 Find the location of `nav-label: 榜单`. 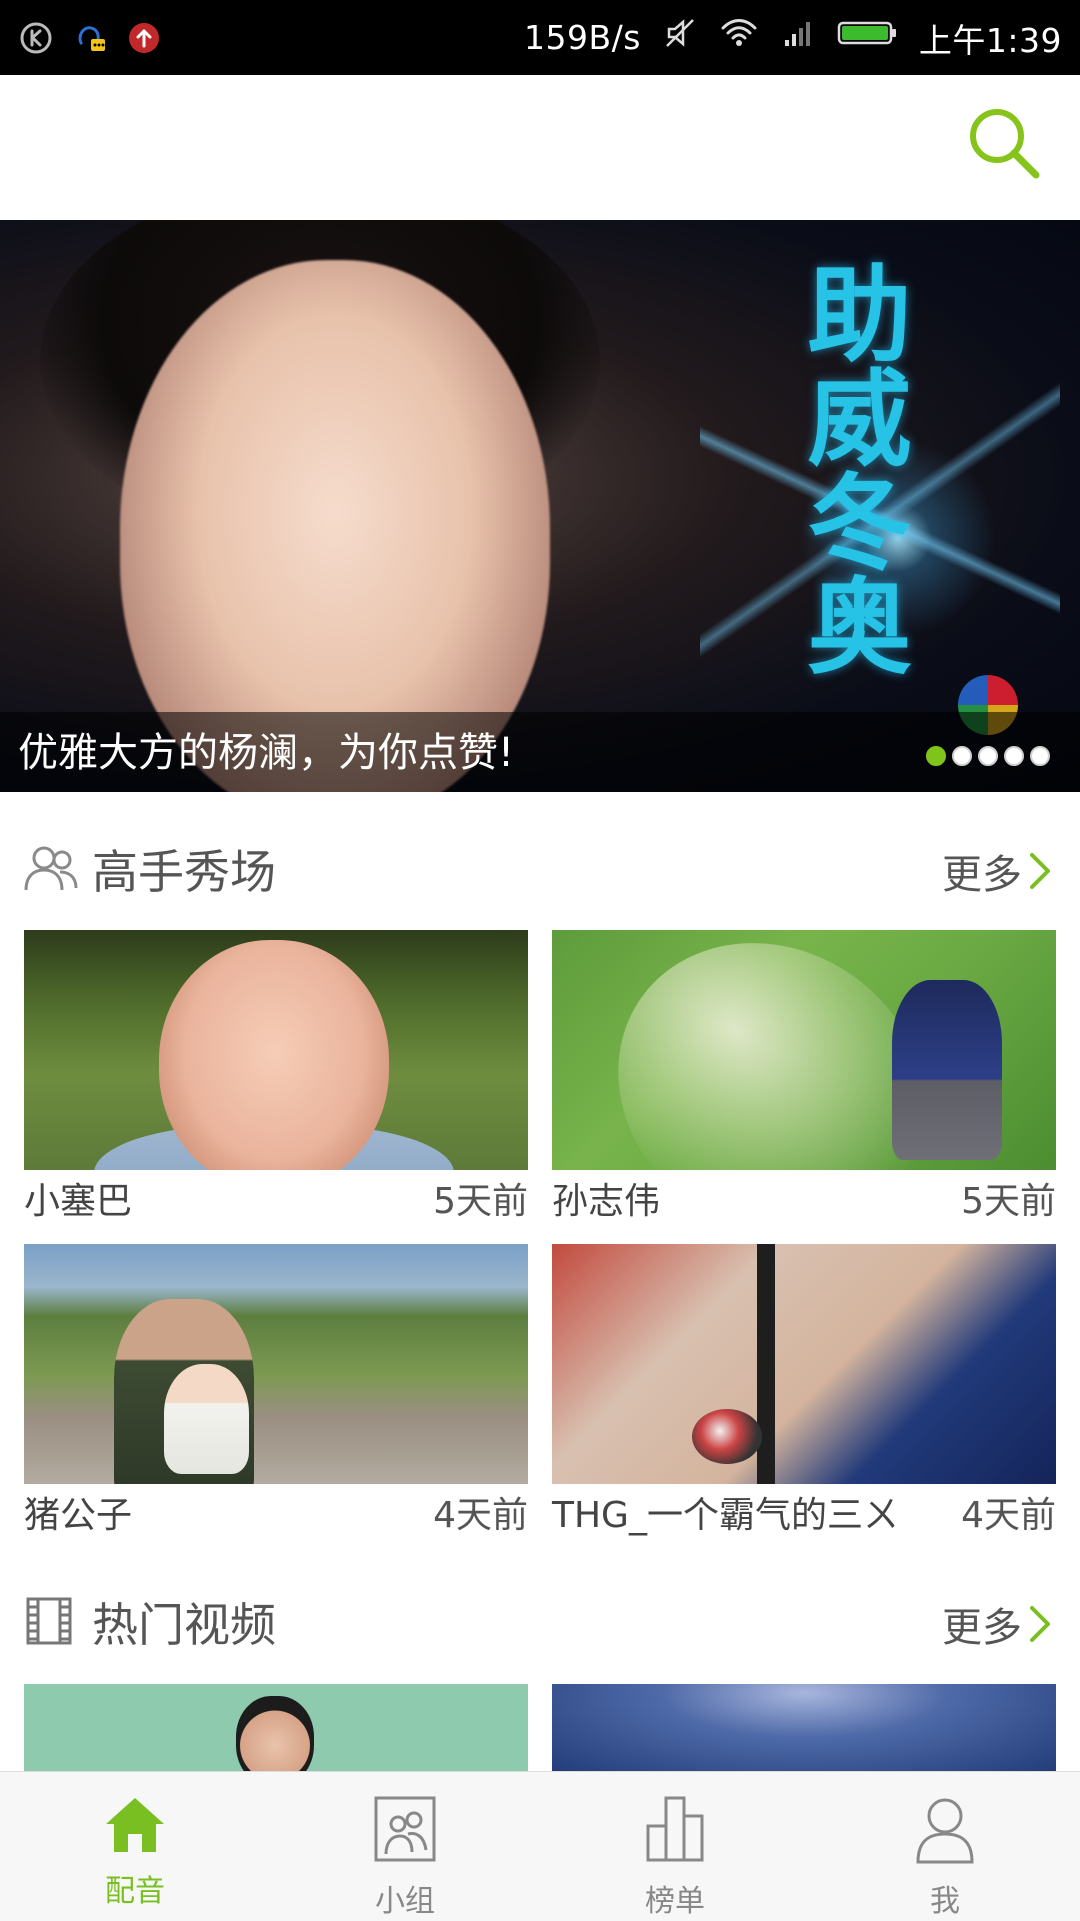

nav-label: 榜单 is located at coordinates (675, 1901).